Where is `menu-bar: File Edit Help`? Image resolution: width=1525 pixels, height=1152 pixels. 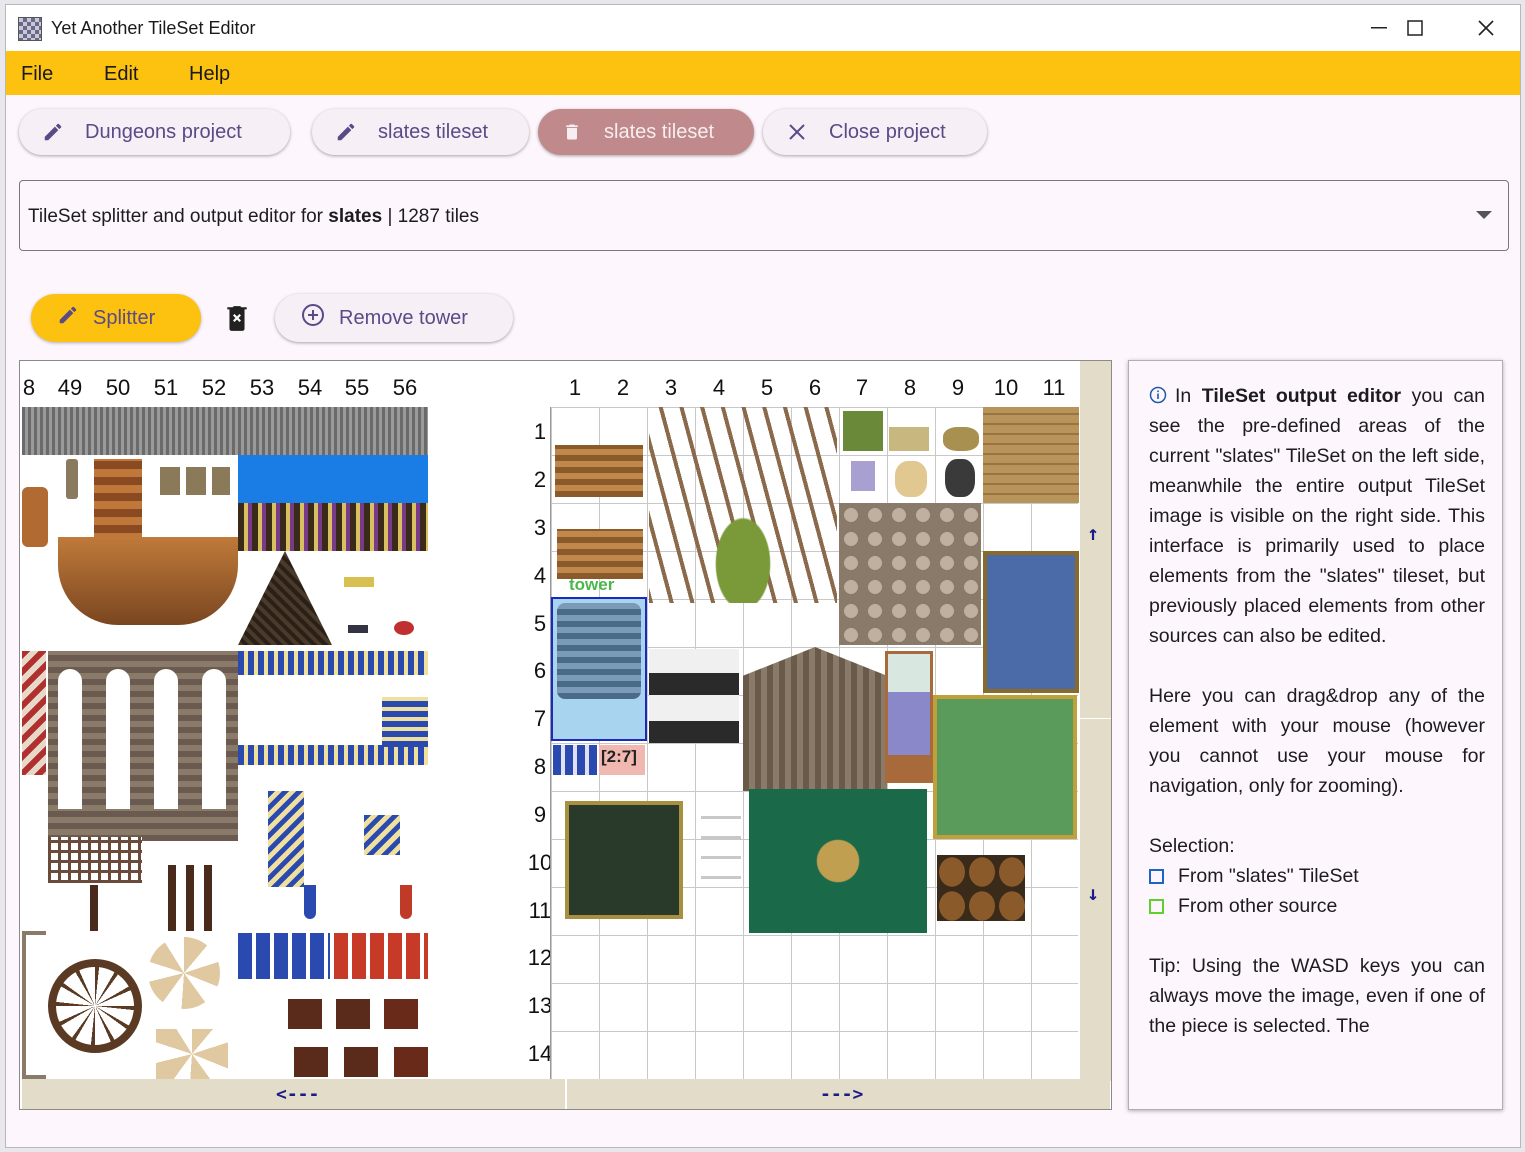
menu-bar: File Edit Help is located at coordinates (763, 73).